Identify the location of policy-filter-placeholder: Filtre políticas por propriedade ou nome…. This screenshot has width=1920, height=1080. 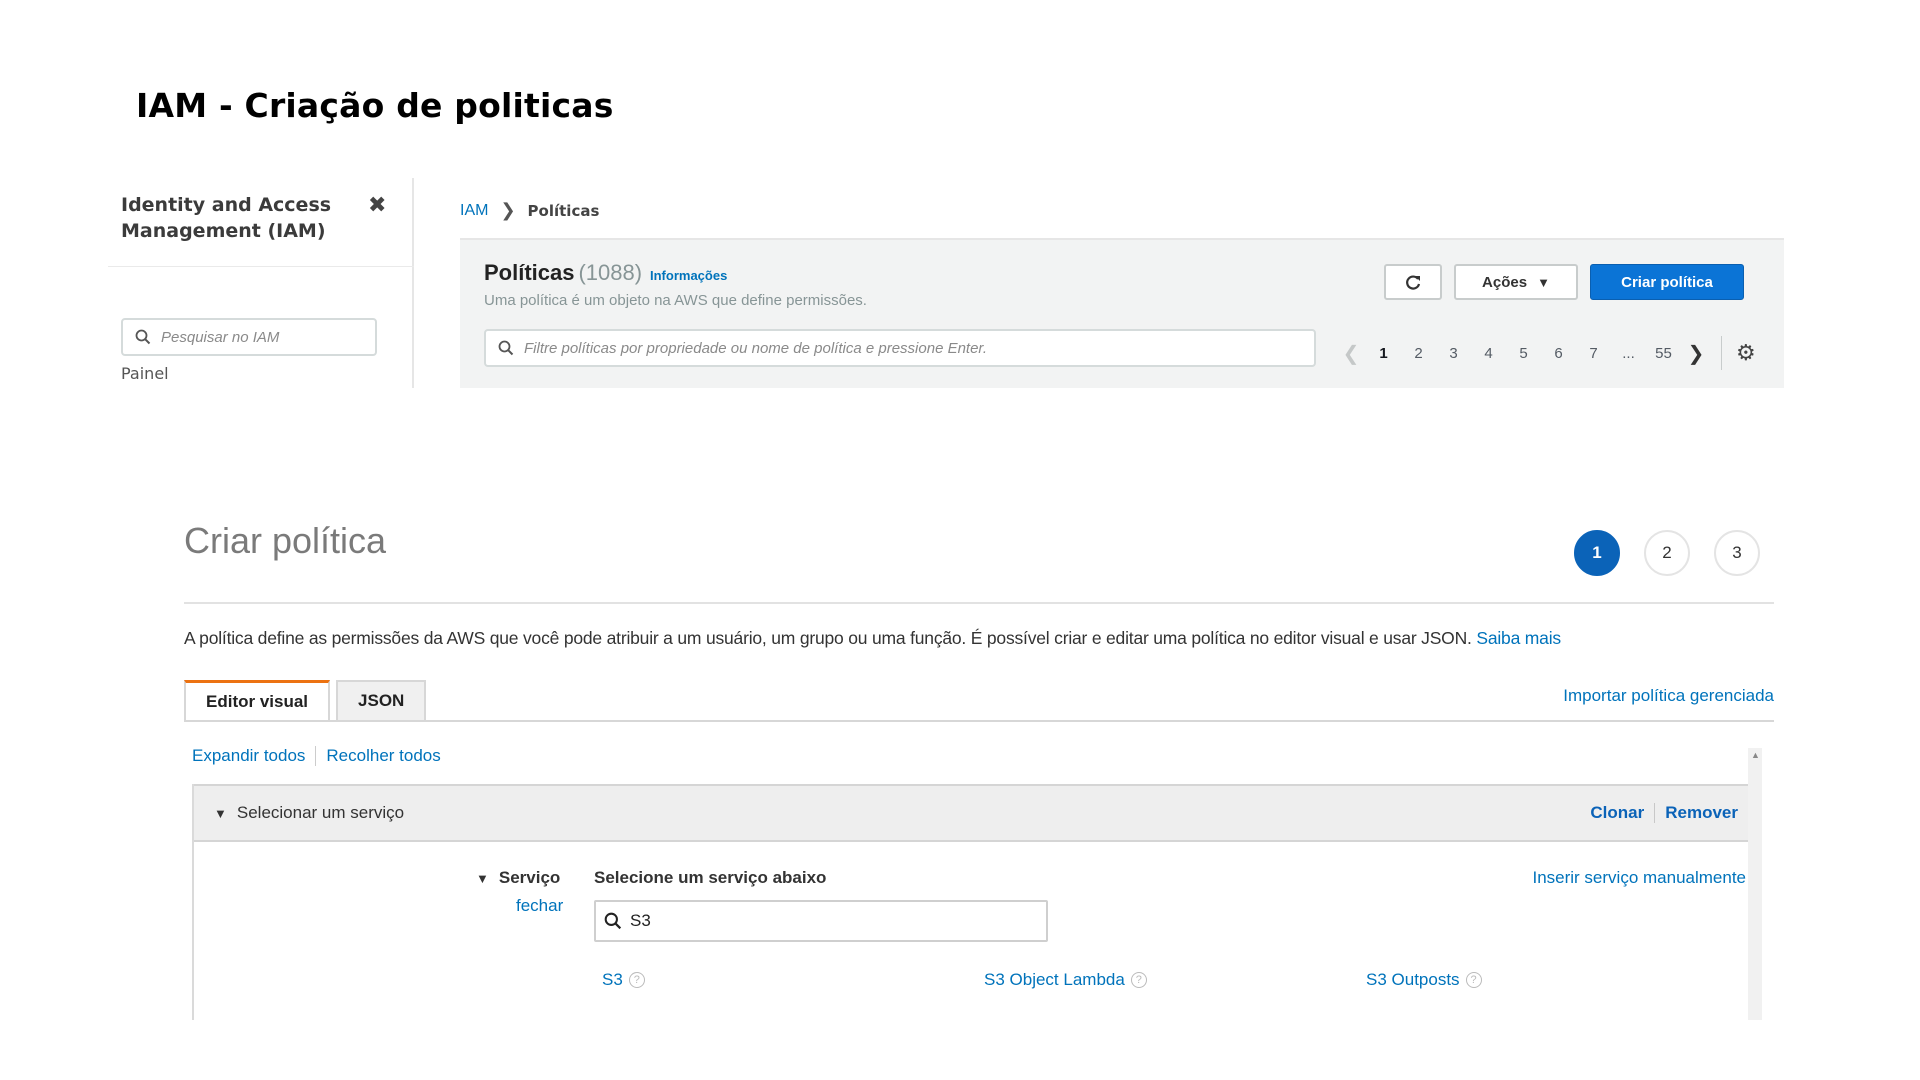
(756, 348).